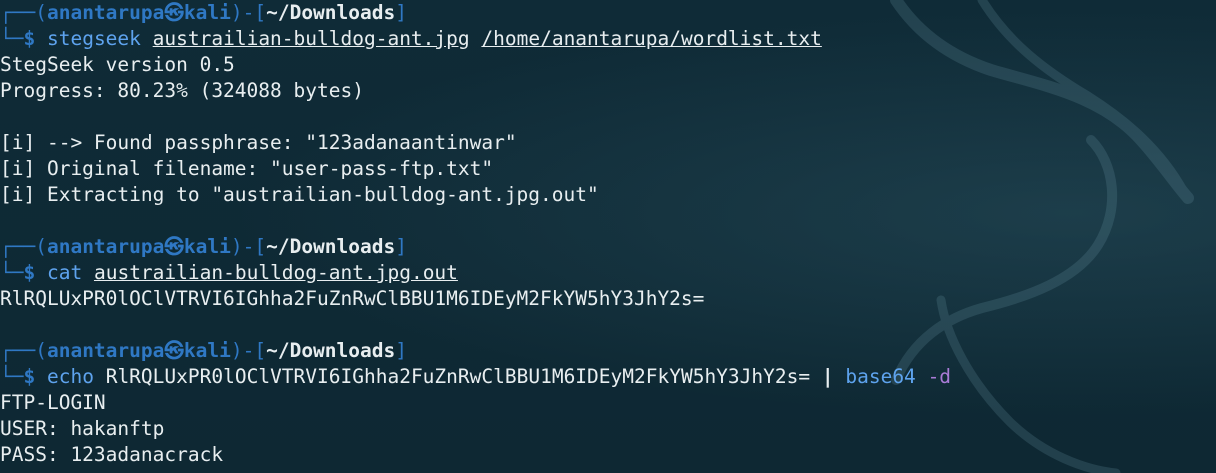 Image resolution: width=1216 pixels, height=473 pixels. I want to click on pipe-command-name: base64, so click(880, 376).